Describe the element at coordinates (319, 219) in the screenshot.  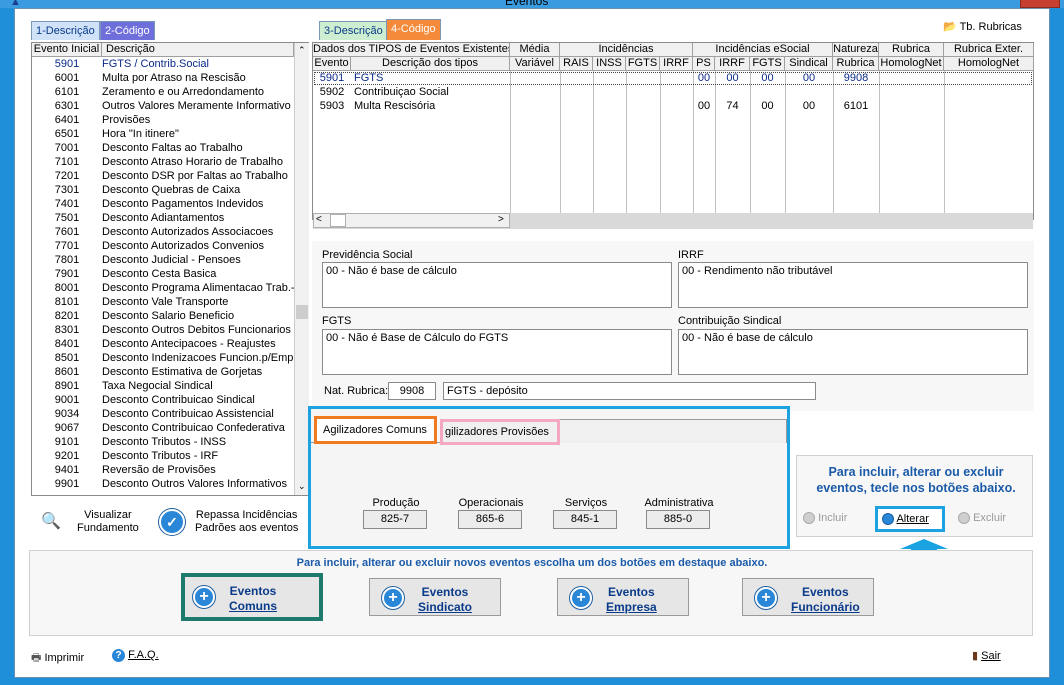
I see `scroll-left-icon: <` at that location.